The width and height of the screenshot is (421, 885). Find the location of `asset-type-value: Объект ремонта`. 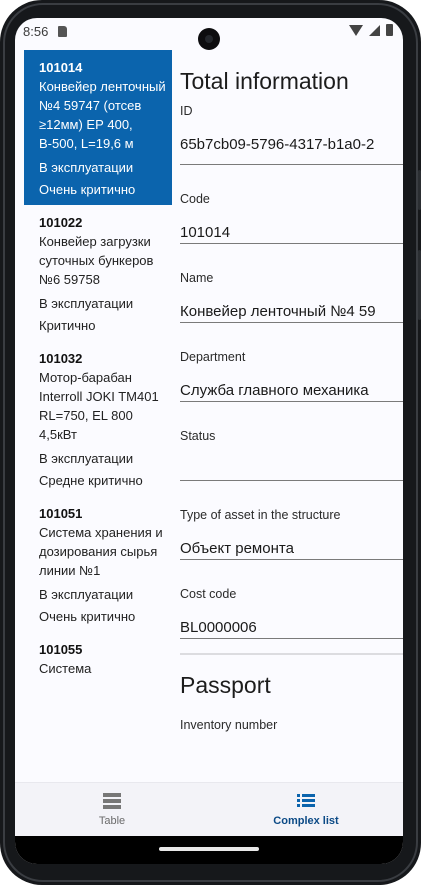

asset-type-value: Объект ремонта is located at coordinates (237, 548).